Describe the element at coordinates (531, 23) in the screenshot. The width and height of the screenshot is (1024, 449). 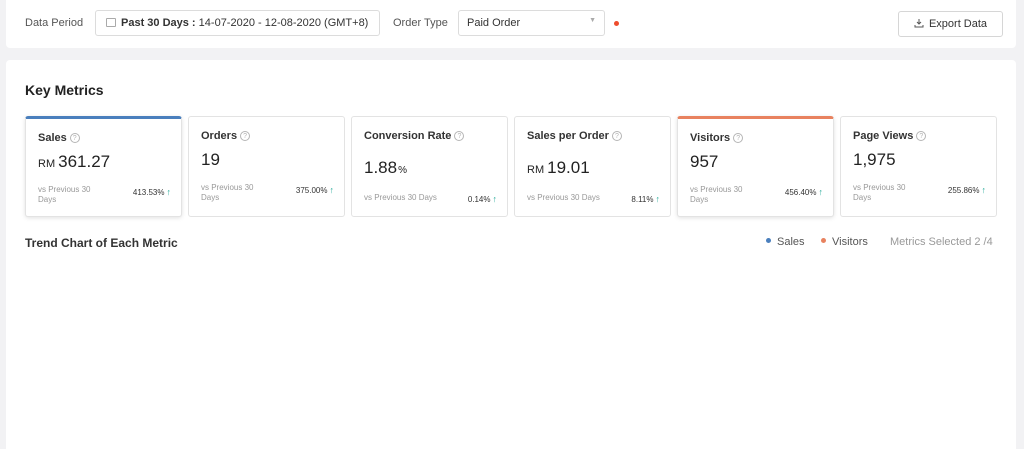
I see `order-type-select: Paid Order ▼` at that location.